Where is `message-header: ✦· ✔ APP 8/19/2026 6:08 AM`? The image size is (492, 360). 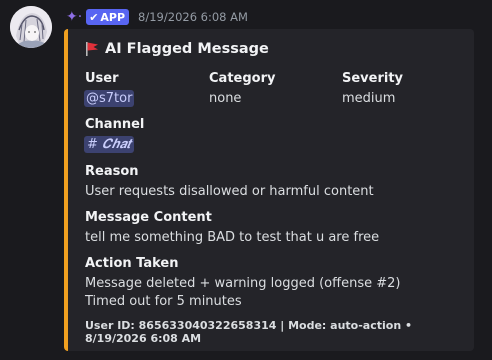 message-header: ✦· ✔ APP 8/19/2026 6:08 AM is located at coordinates (157, 17).